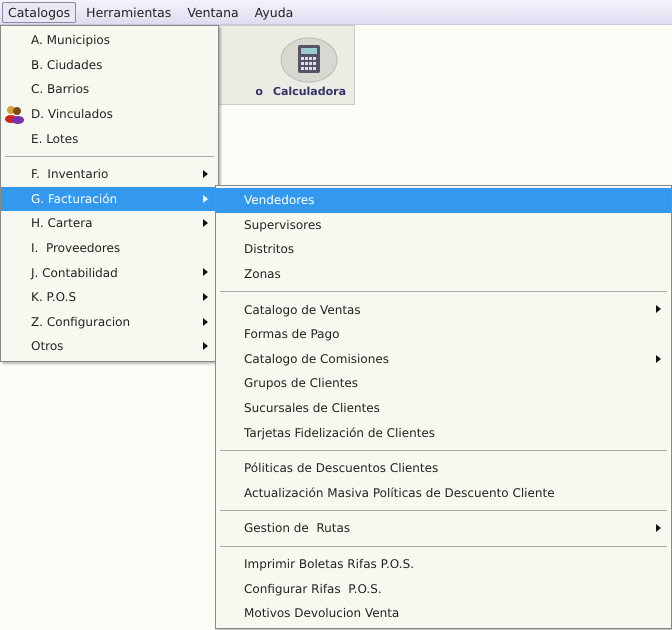  Describe the element at coordinates (109, 223) in the screenshot. I see `menu-item: H. Cartera` at that location.